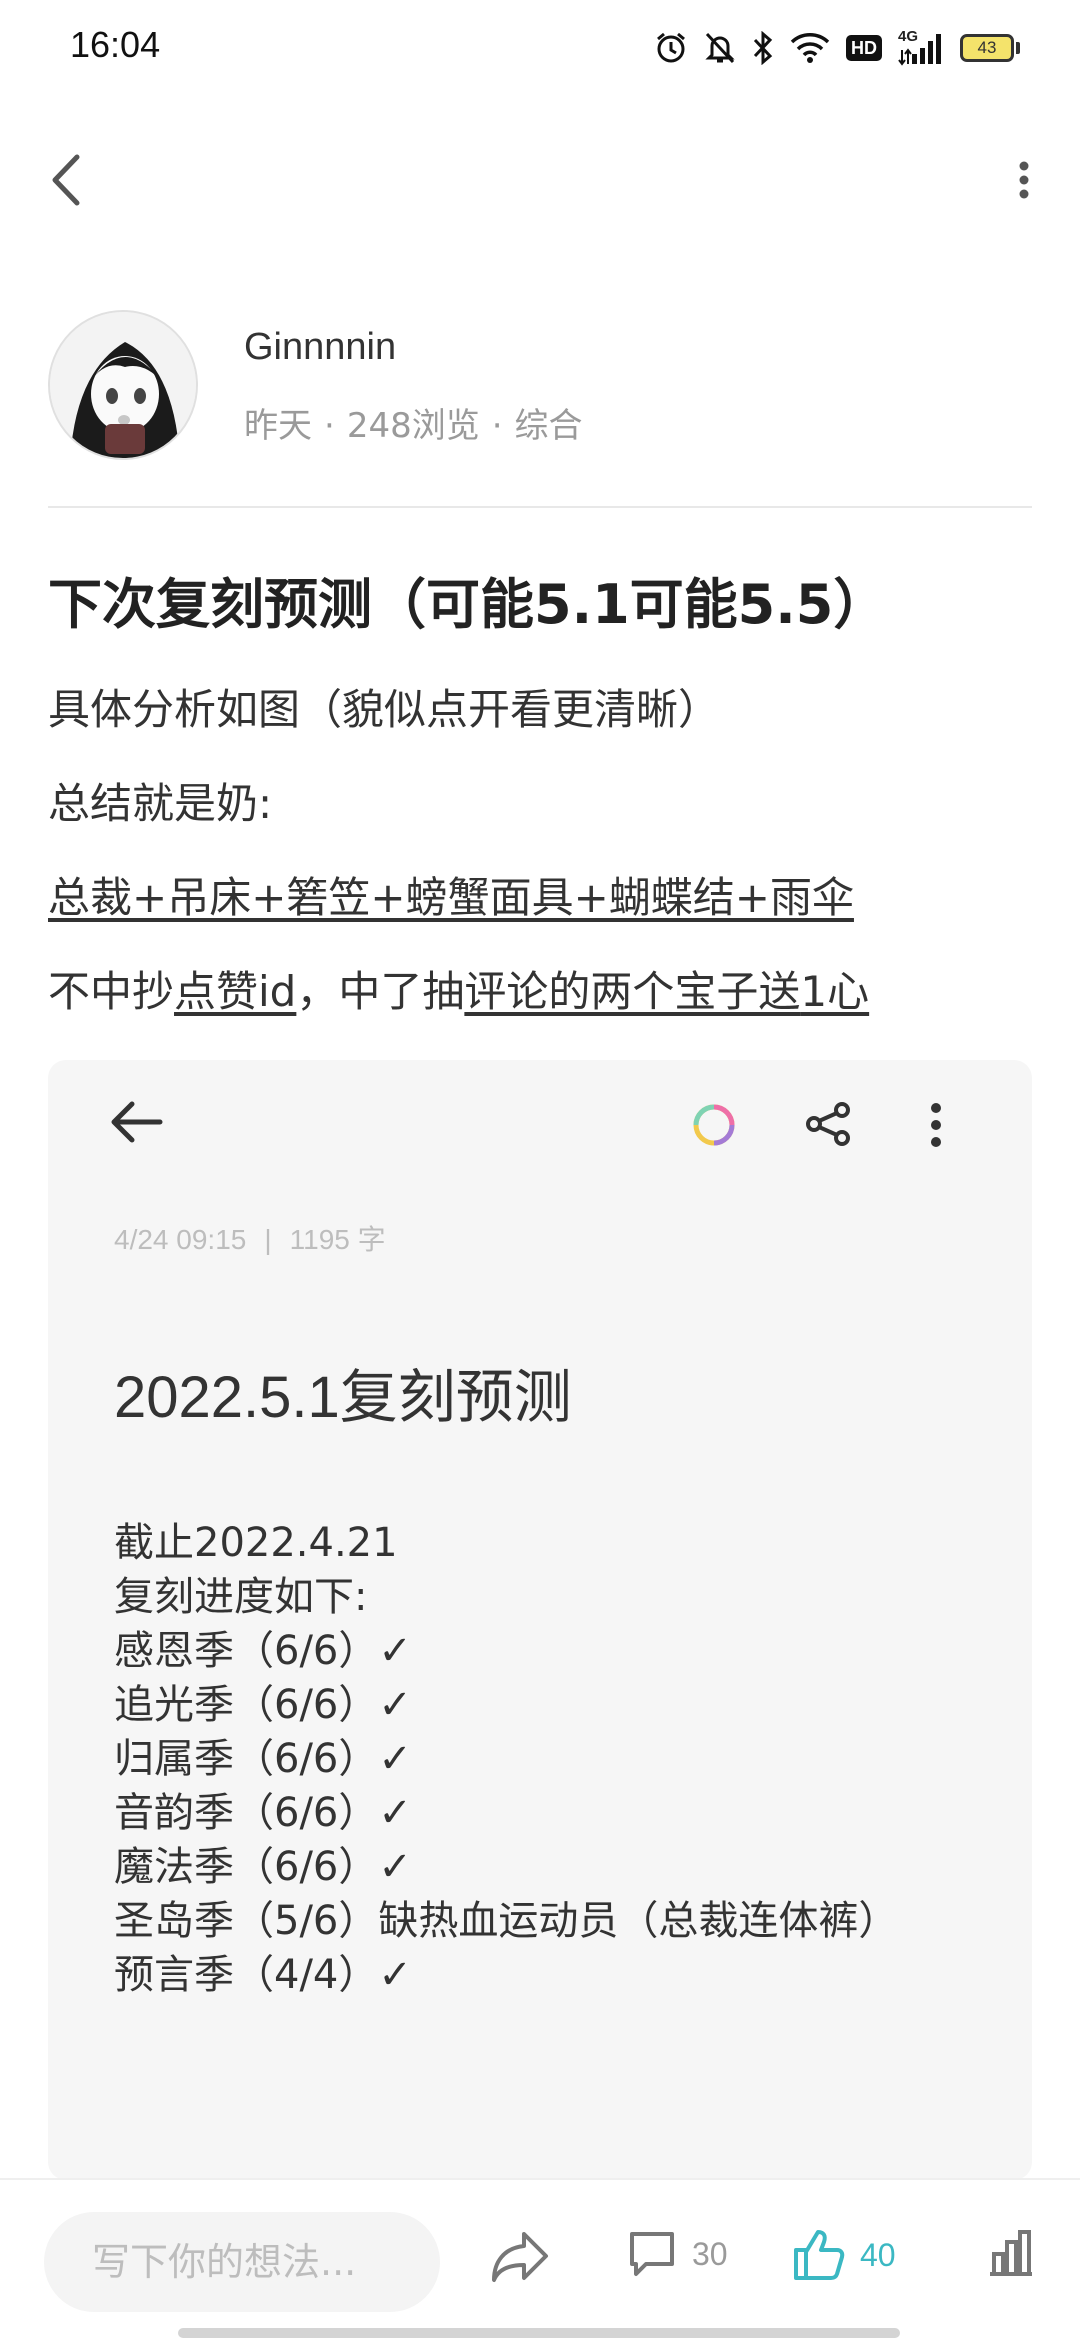 This screenshot has width=1080, height=2340. Describe the element at coordinates (115, 44) in the screenshot. I see `status-time: 16:04` at that location.